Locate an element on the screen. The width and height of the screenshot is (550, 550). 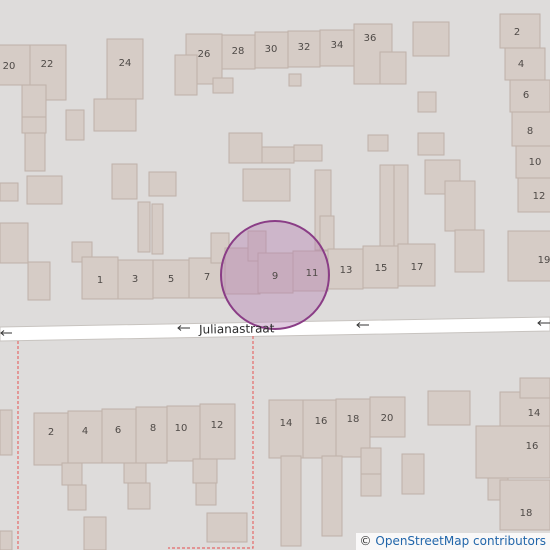
house-number: 9 is located at coordinates (275, 276).